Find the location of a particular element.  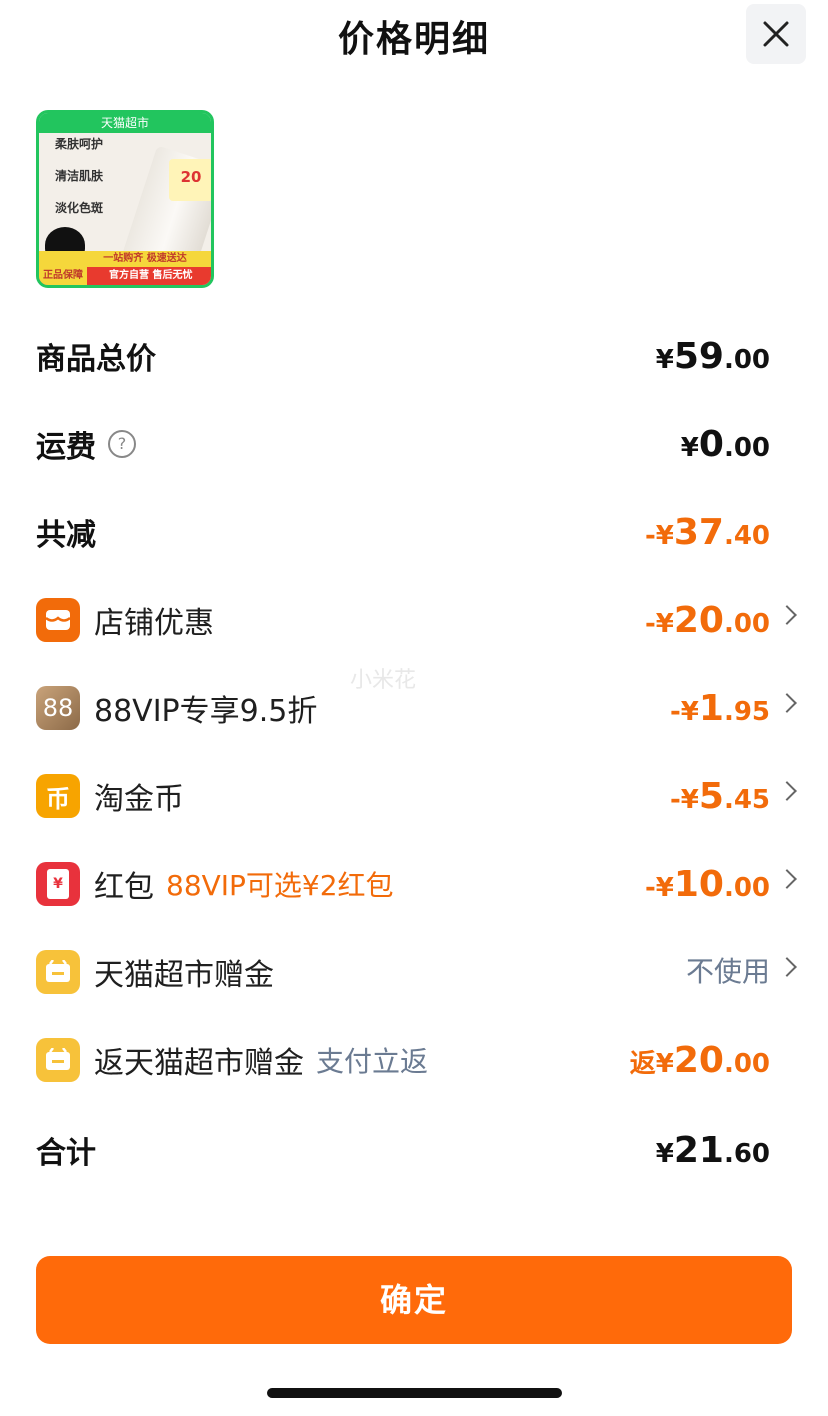

redpack-amount: -¥ 10 .00 is located at coordinates (707, 884).